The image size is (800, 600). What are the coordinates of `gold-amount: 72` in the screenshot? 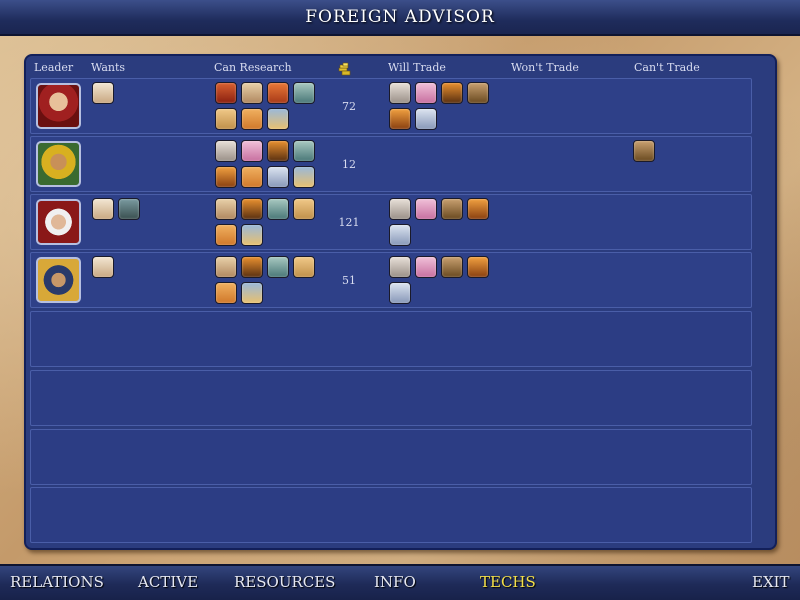 It's located at (349, 106).